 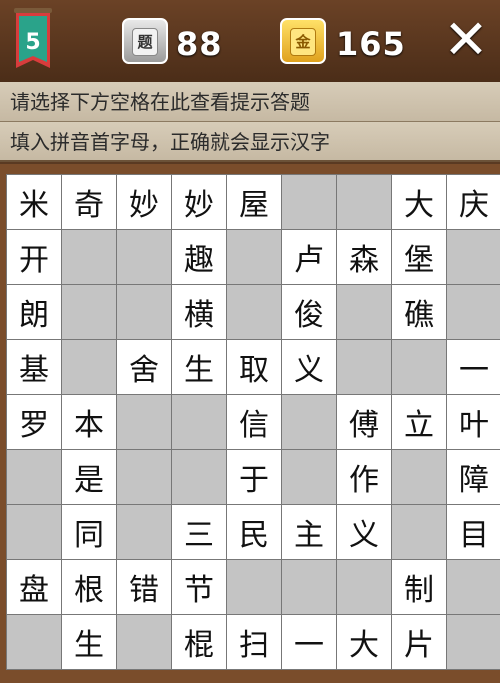 I want to click on grid-cell: 节, so click(x=199, y=587).